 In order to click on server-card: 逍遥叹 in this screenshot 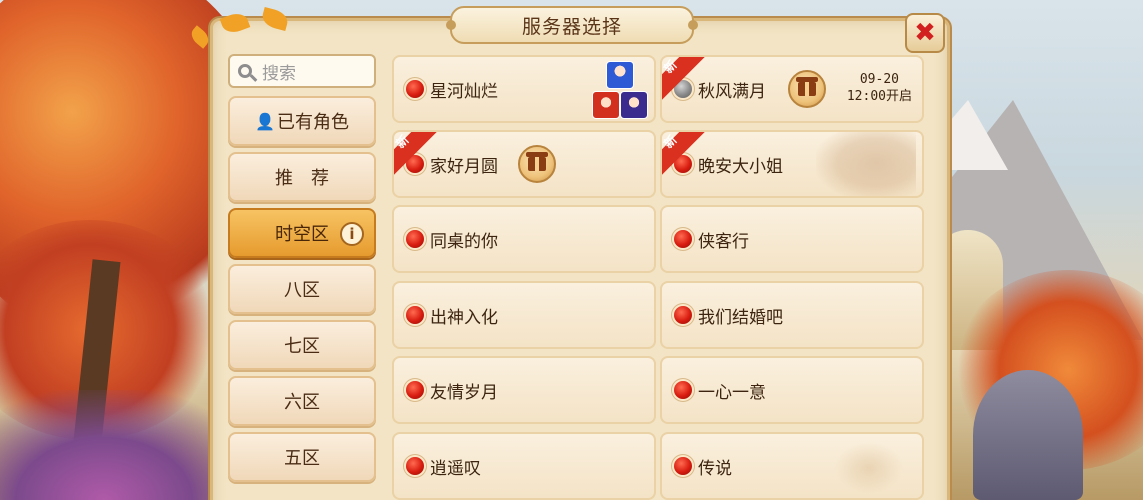, I will do `click(524, 466)`.